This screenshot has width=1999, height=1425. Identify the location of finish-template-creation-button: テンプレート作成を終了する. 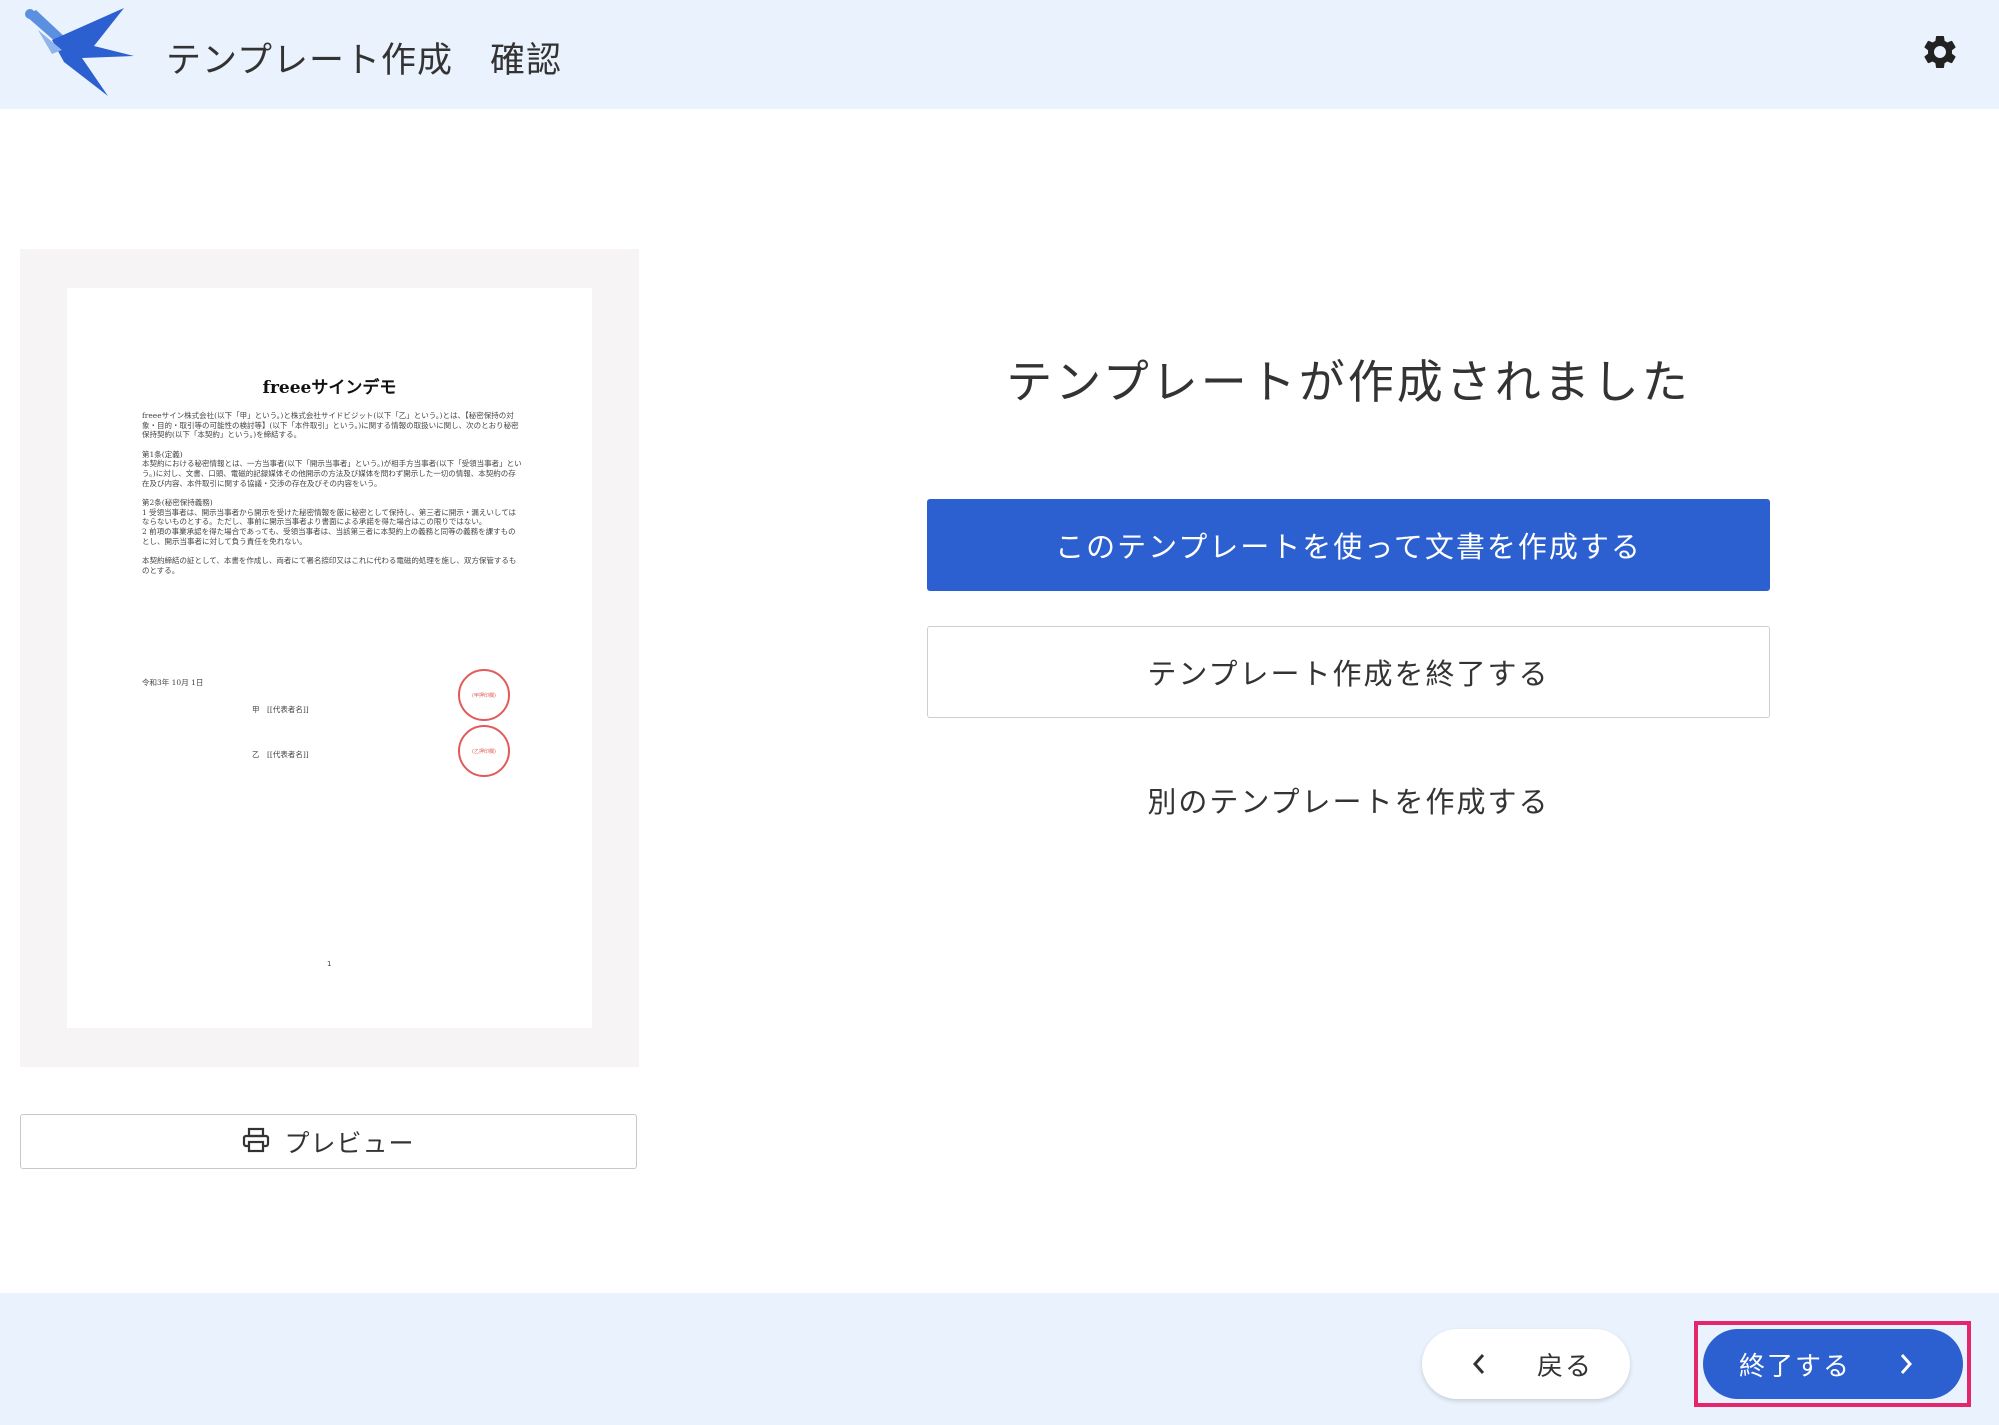
(1348, 672).